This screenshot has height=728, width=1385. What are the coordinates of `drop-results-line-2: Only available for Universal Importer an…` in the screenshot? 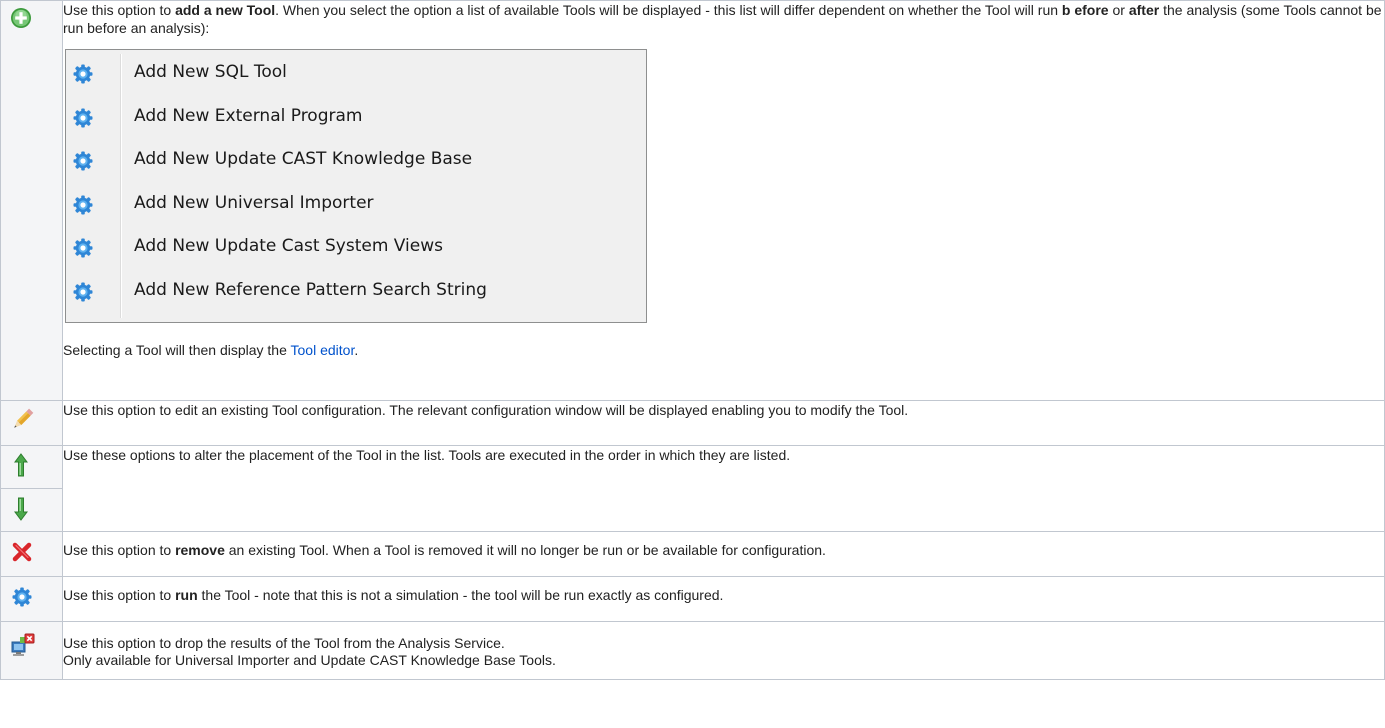 It's located at (309, 660).